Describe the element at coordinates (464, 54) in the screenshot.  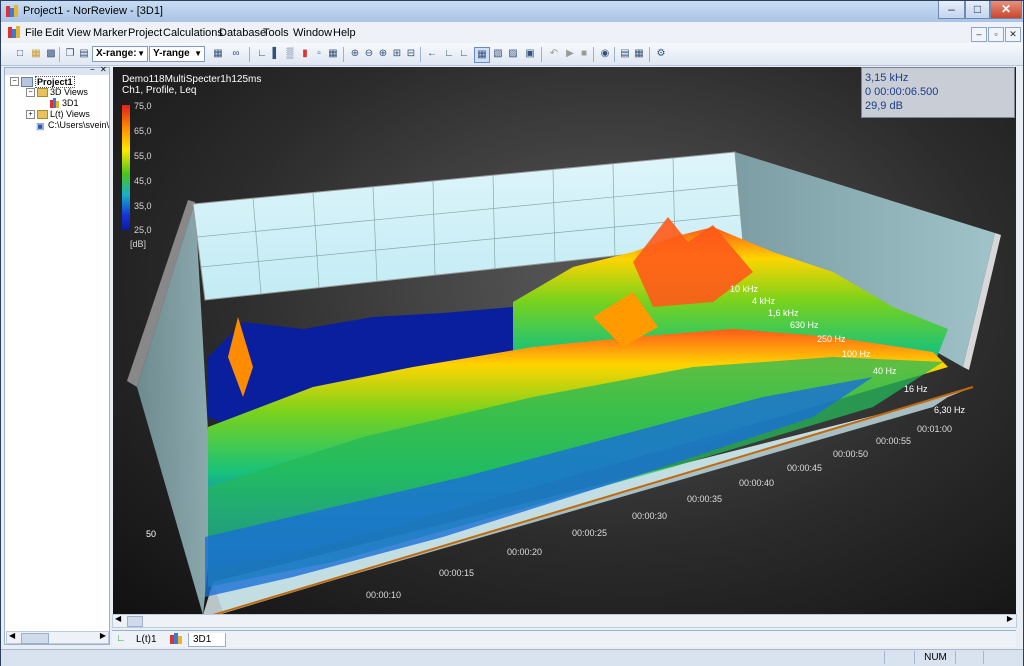
I see `marker-icon: ∟` at that location.